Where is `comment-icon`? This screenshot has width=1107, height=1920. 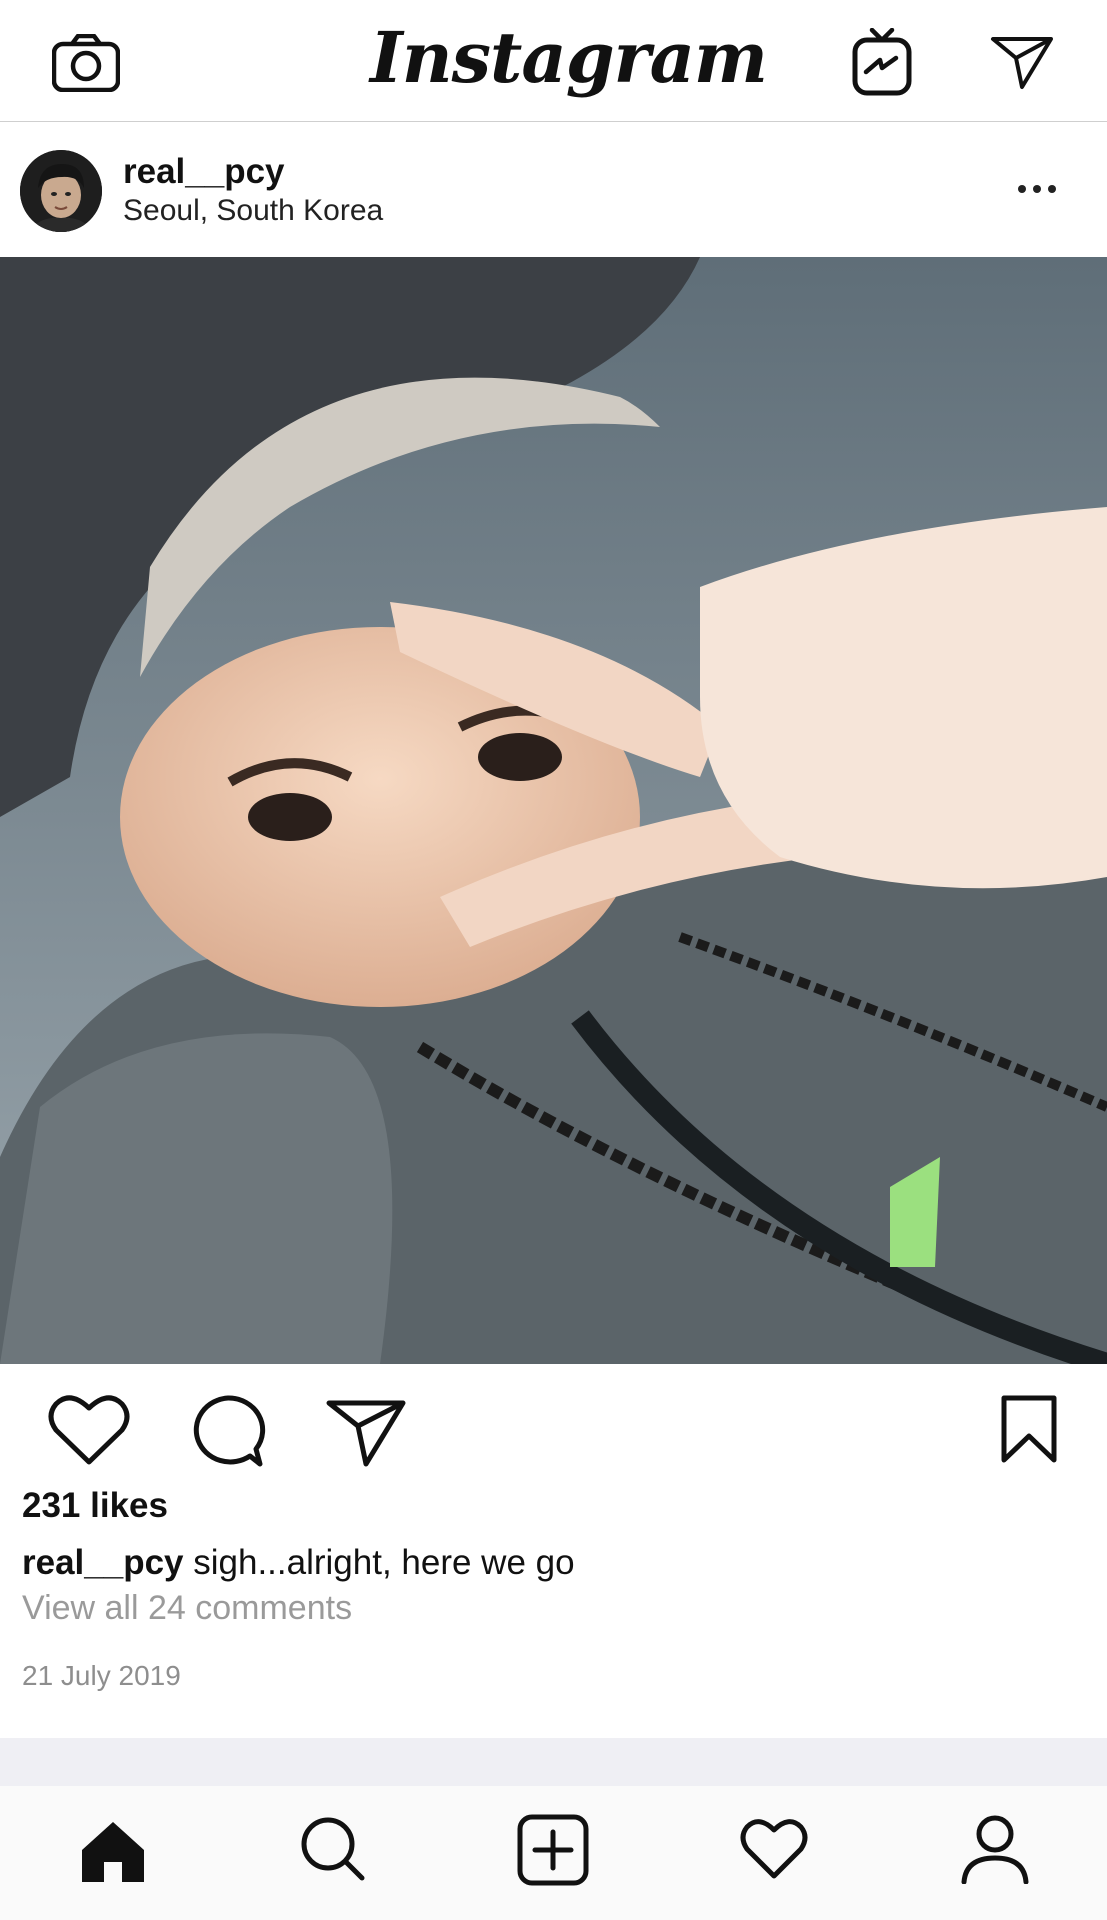 comment-icon is located at coordinates (228, 1431).